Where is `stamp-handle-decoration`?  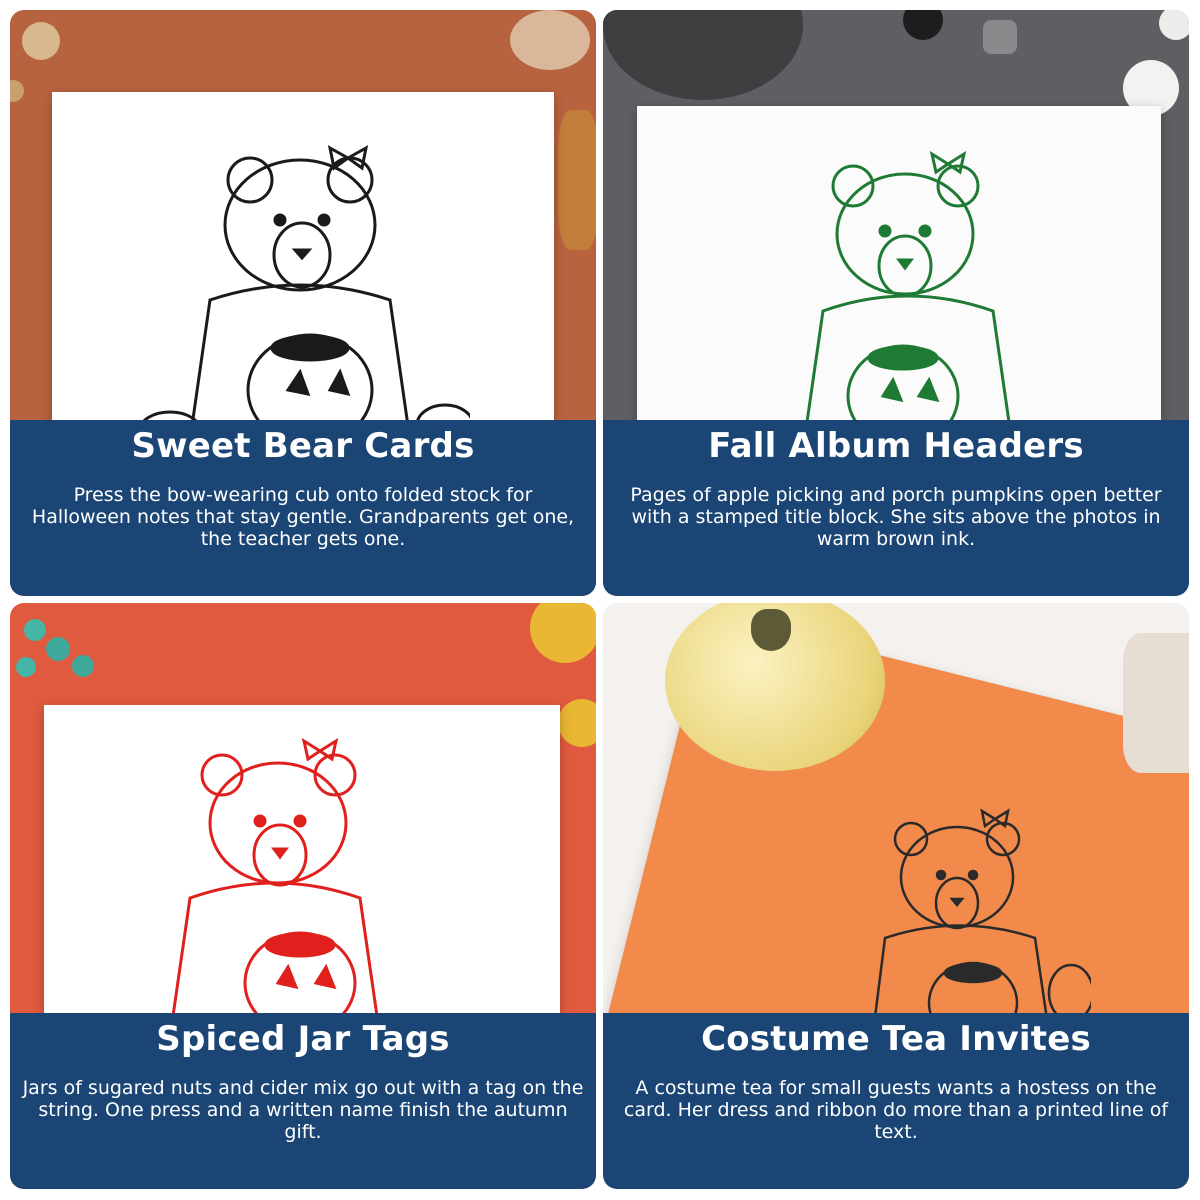
stamp-handle-decoration is located at coordinates (1156, 703).